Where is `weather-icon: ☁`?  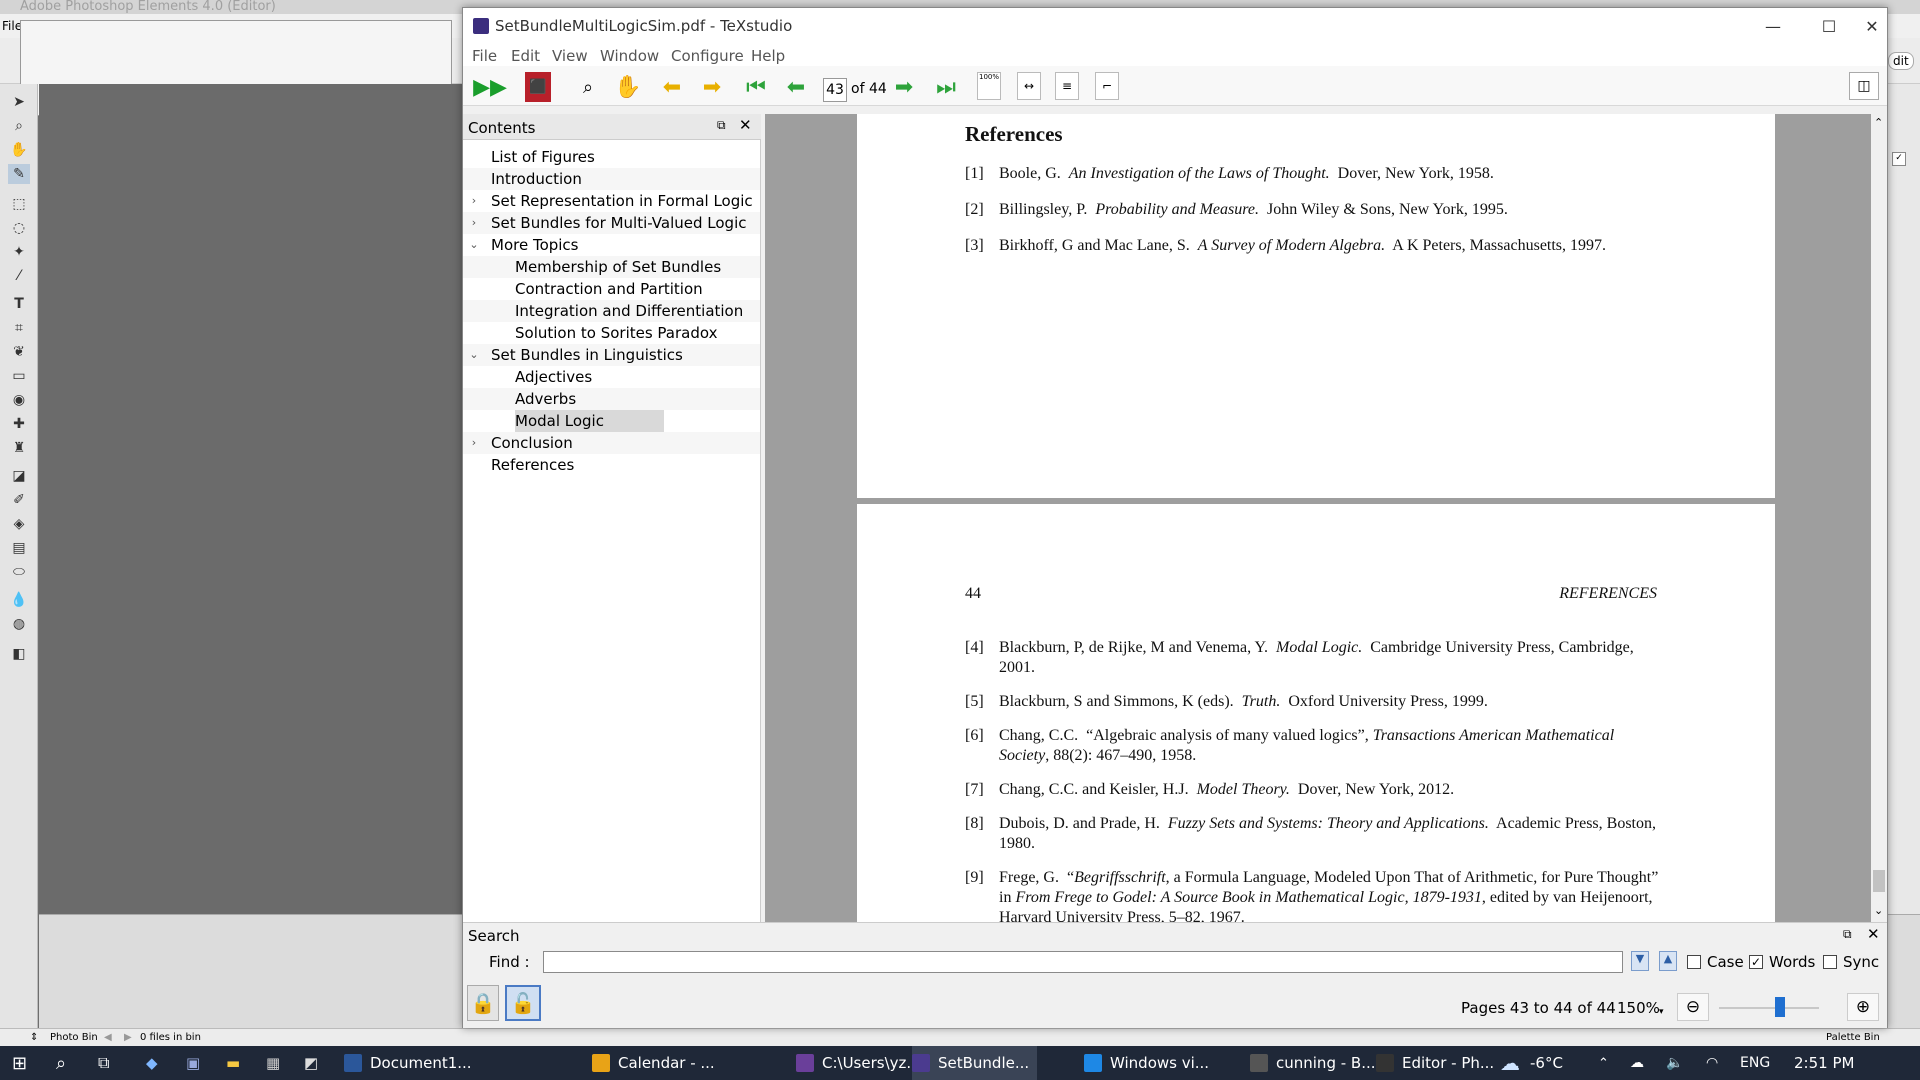
weather-icon: ☁ is located at coordinates (1510, 1063).